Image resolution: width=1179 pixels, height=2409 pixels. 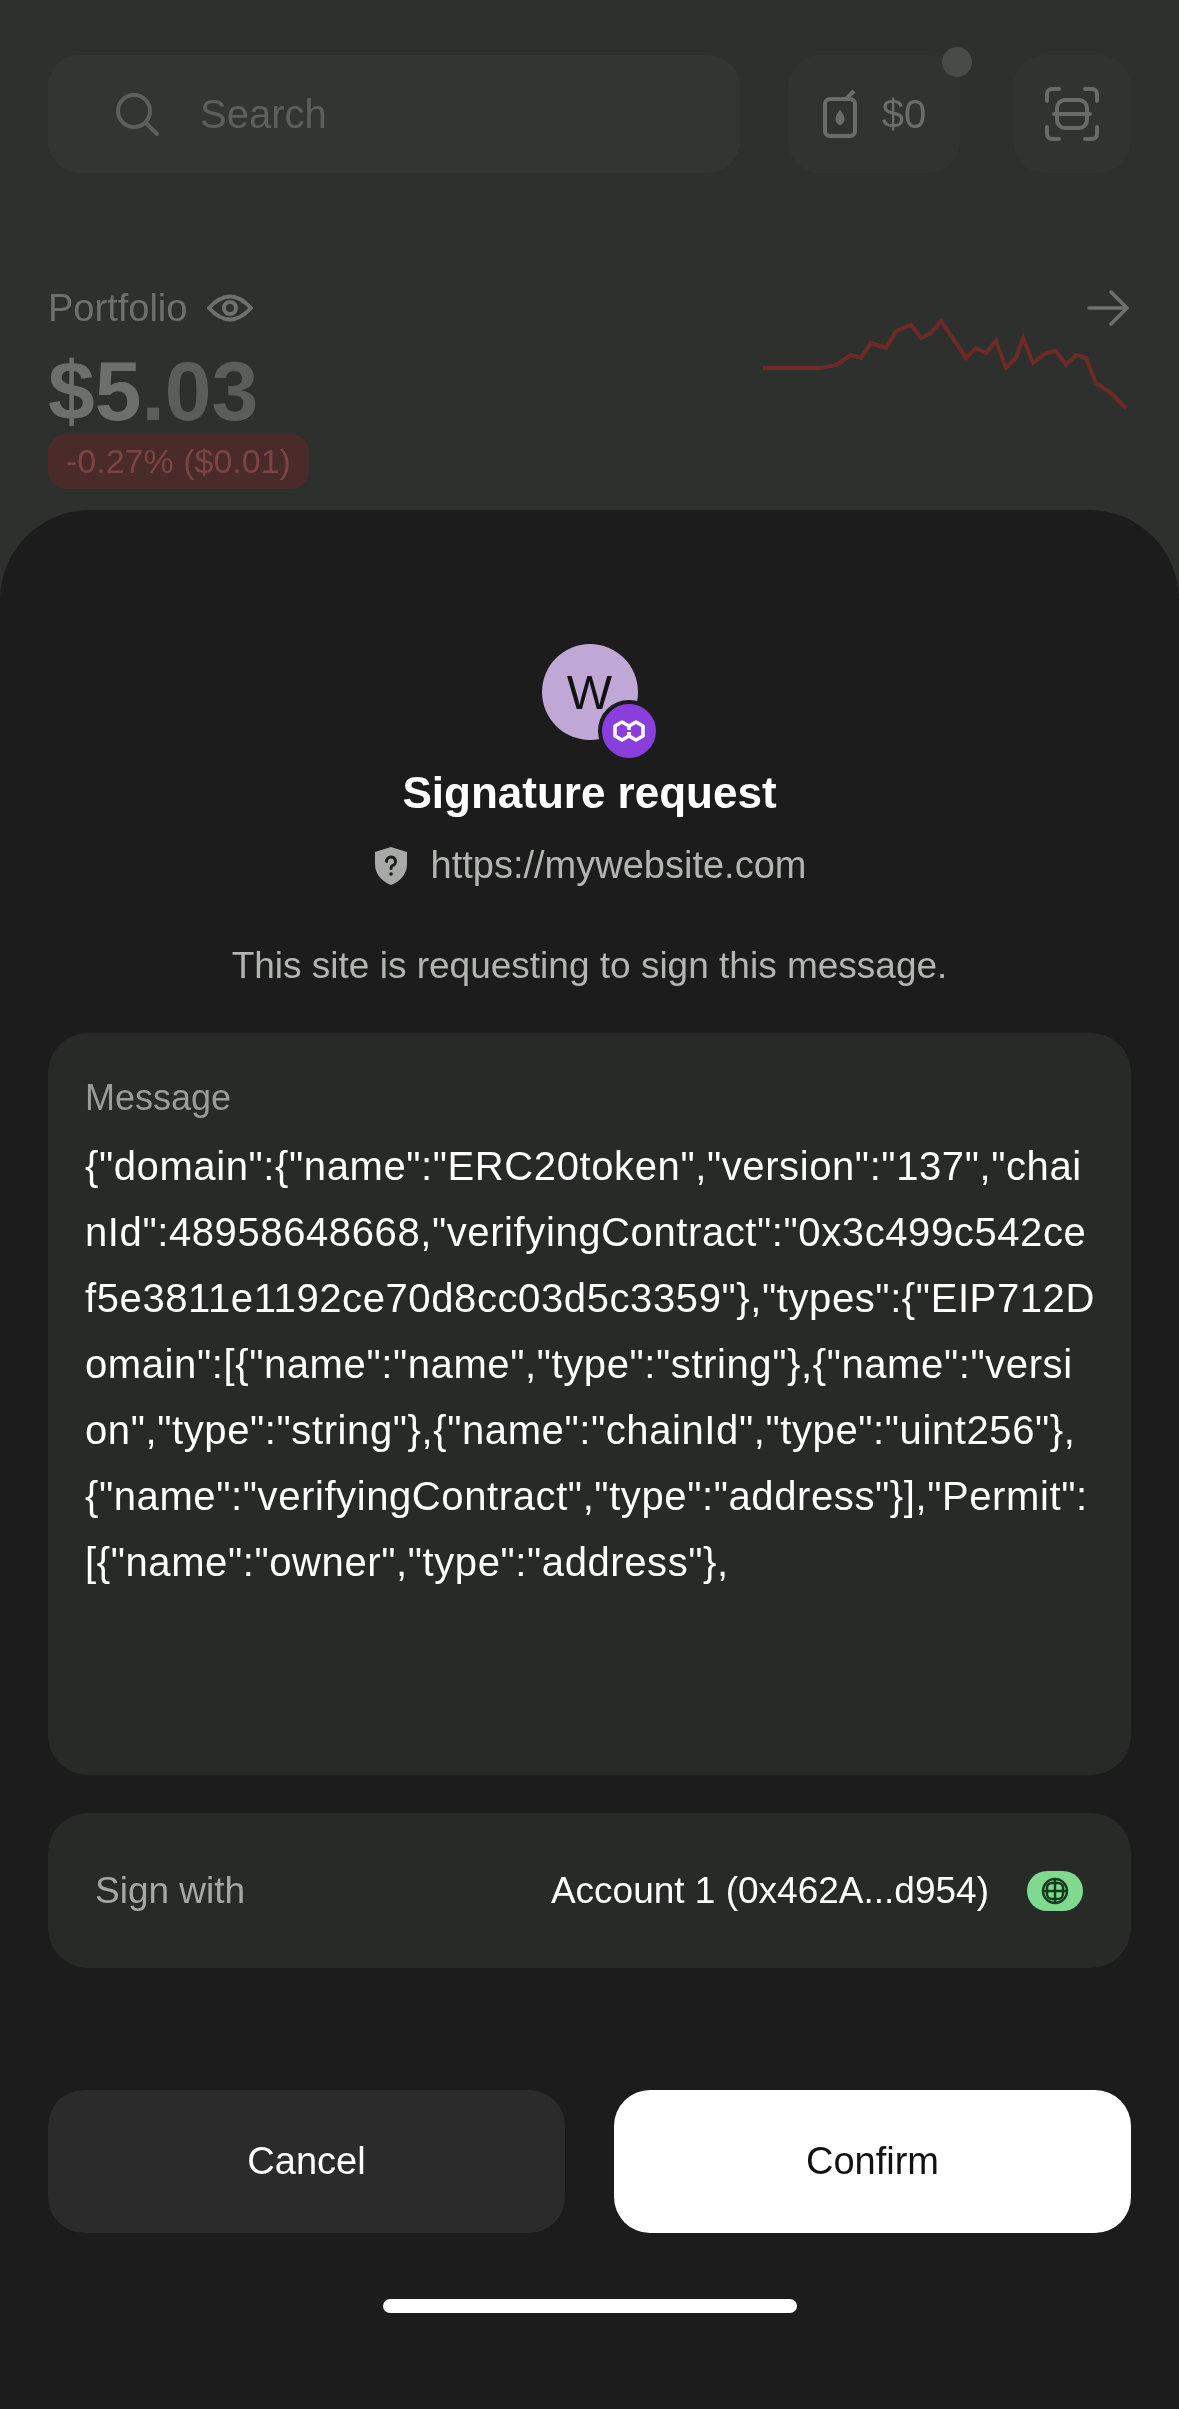 I want to click on site-url: https://mywebsite.com, so click(x=618, y=865).